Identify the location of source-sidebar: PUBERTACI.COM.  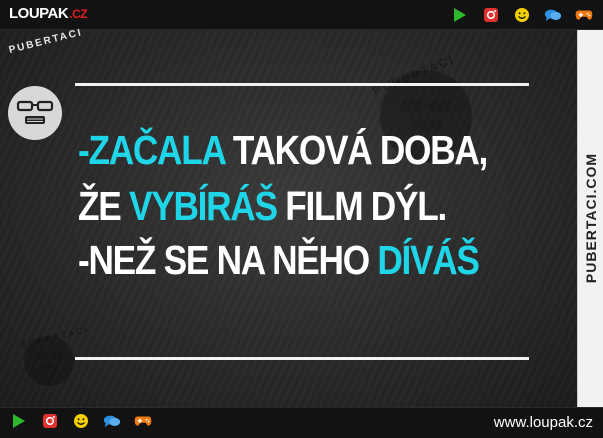
(590, 218).